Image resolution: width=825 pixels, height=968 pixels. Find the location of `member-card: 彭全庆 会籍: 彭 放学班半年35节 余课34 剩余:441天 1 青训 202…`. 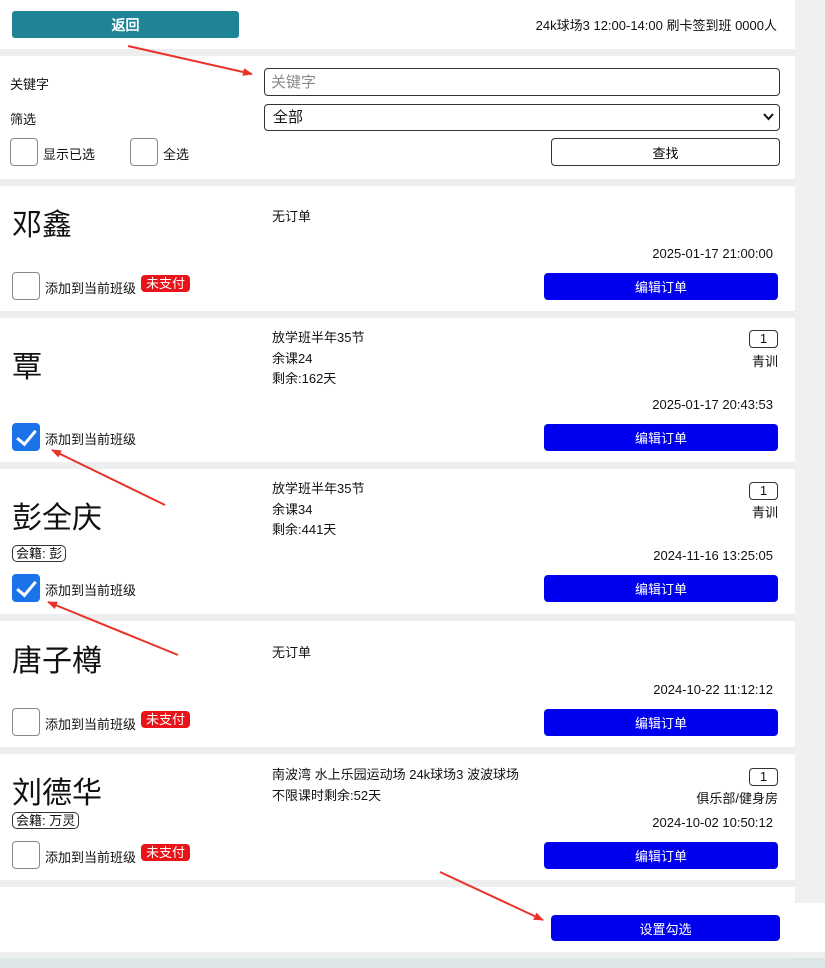

member-card: 彭全庆 会籍: 彭 放学班半年35节 余课34 剩余:441天 1 青训 202… is located at coordinates (397, 541).